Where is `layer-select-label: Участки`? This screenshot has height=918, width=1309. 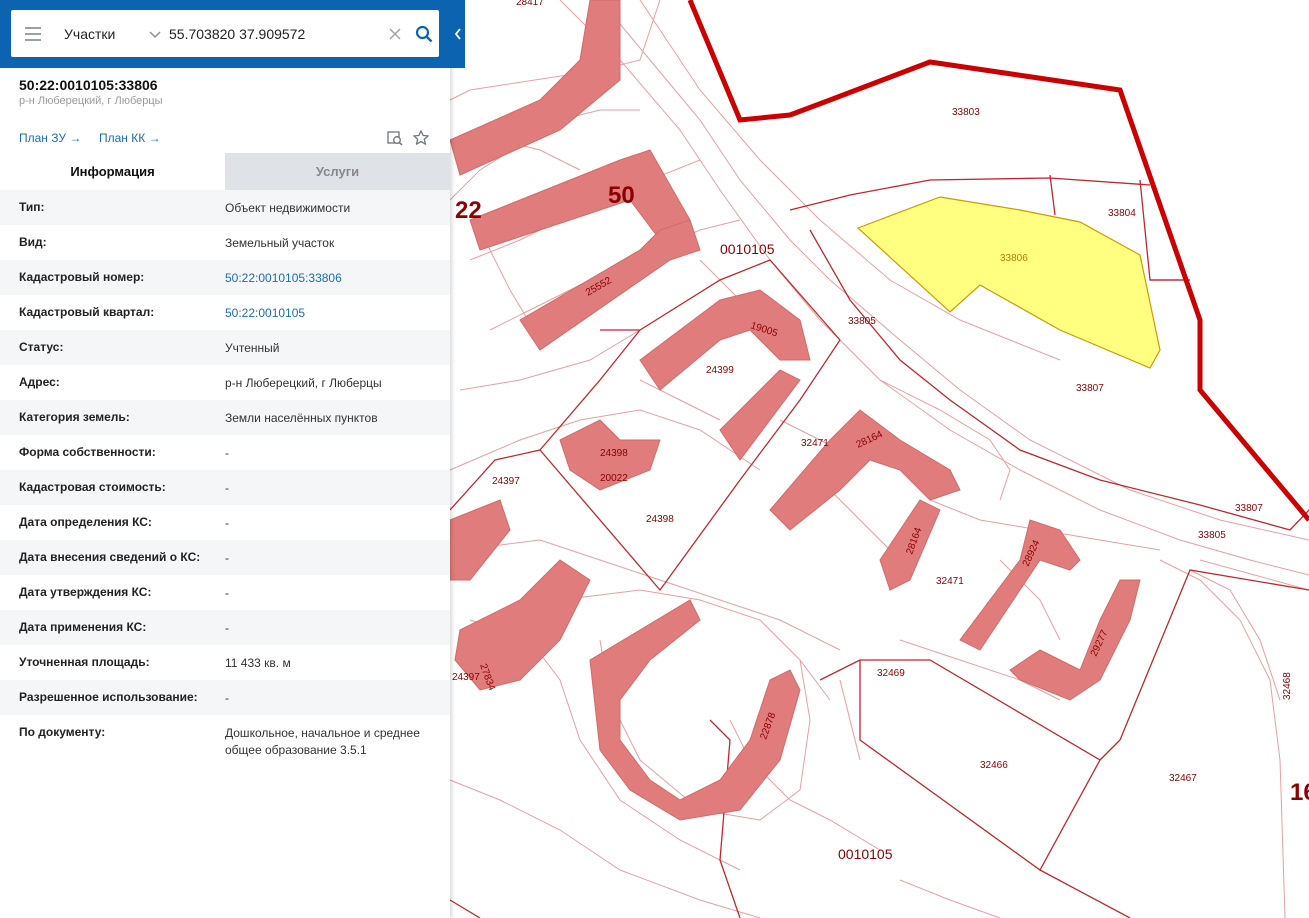 layer-select-label: Участки is located at coordinates (90, 33).